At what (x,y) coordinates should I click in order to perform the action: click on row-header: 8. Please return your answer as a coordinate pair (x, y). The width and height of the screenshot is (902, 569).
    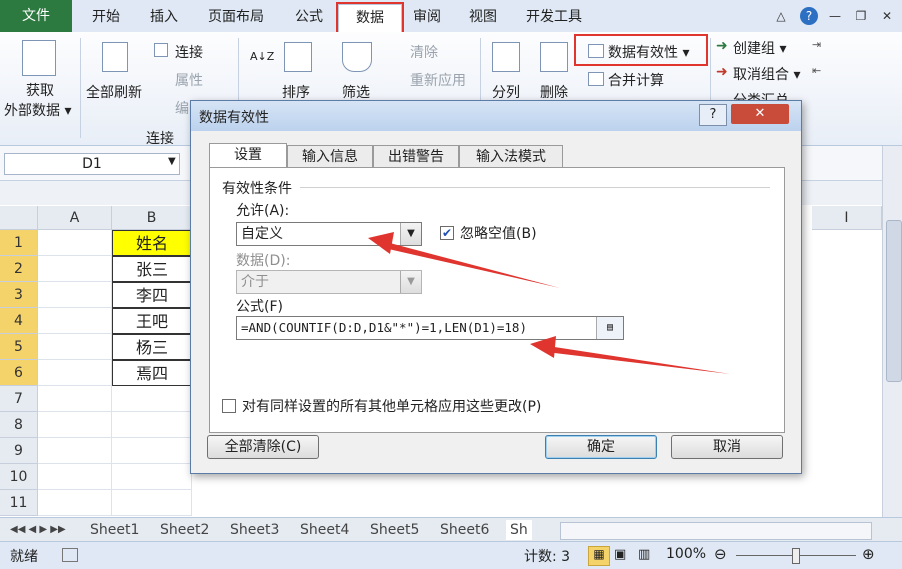
    Looking at the image, I should click on (19, 425).